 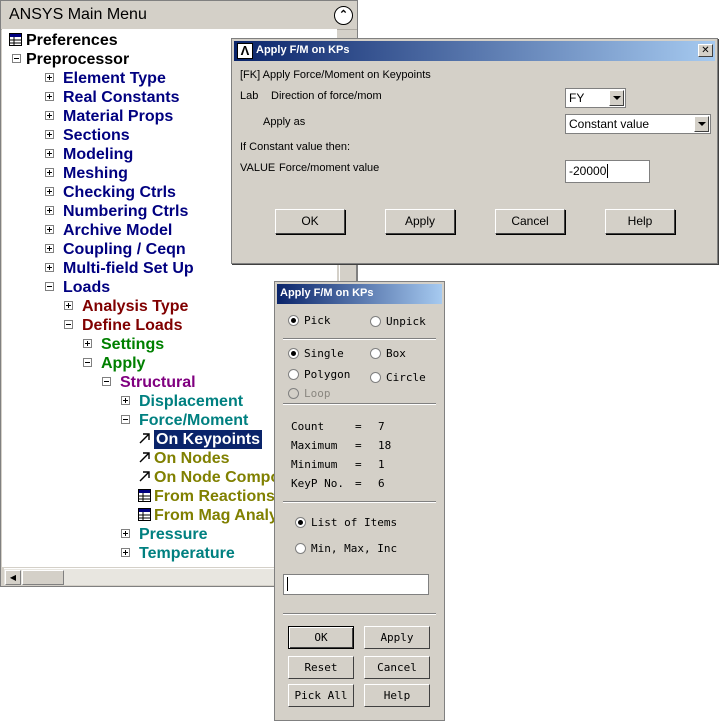 What do you see at coordinates (293, 320) in the screenshot?
I see `pick-radio` at bounding box center [293, 320].